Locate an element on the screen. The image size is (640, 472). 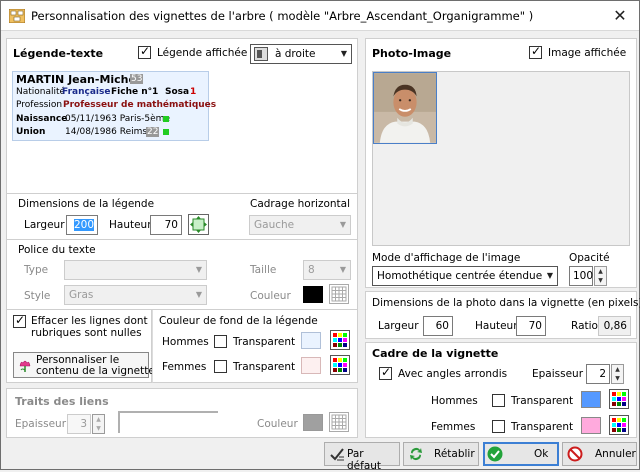
frame-women-color-swatch is located at coordinates (591, 425).